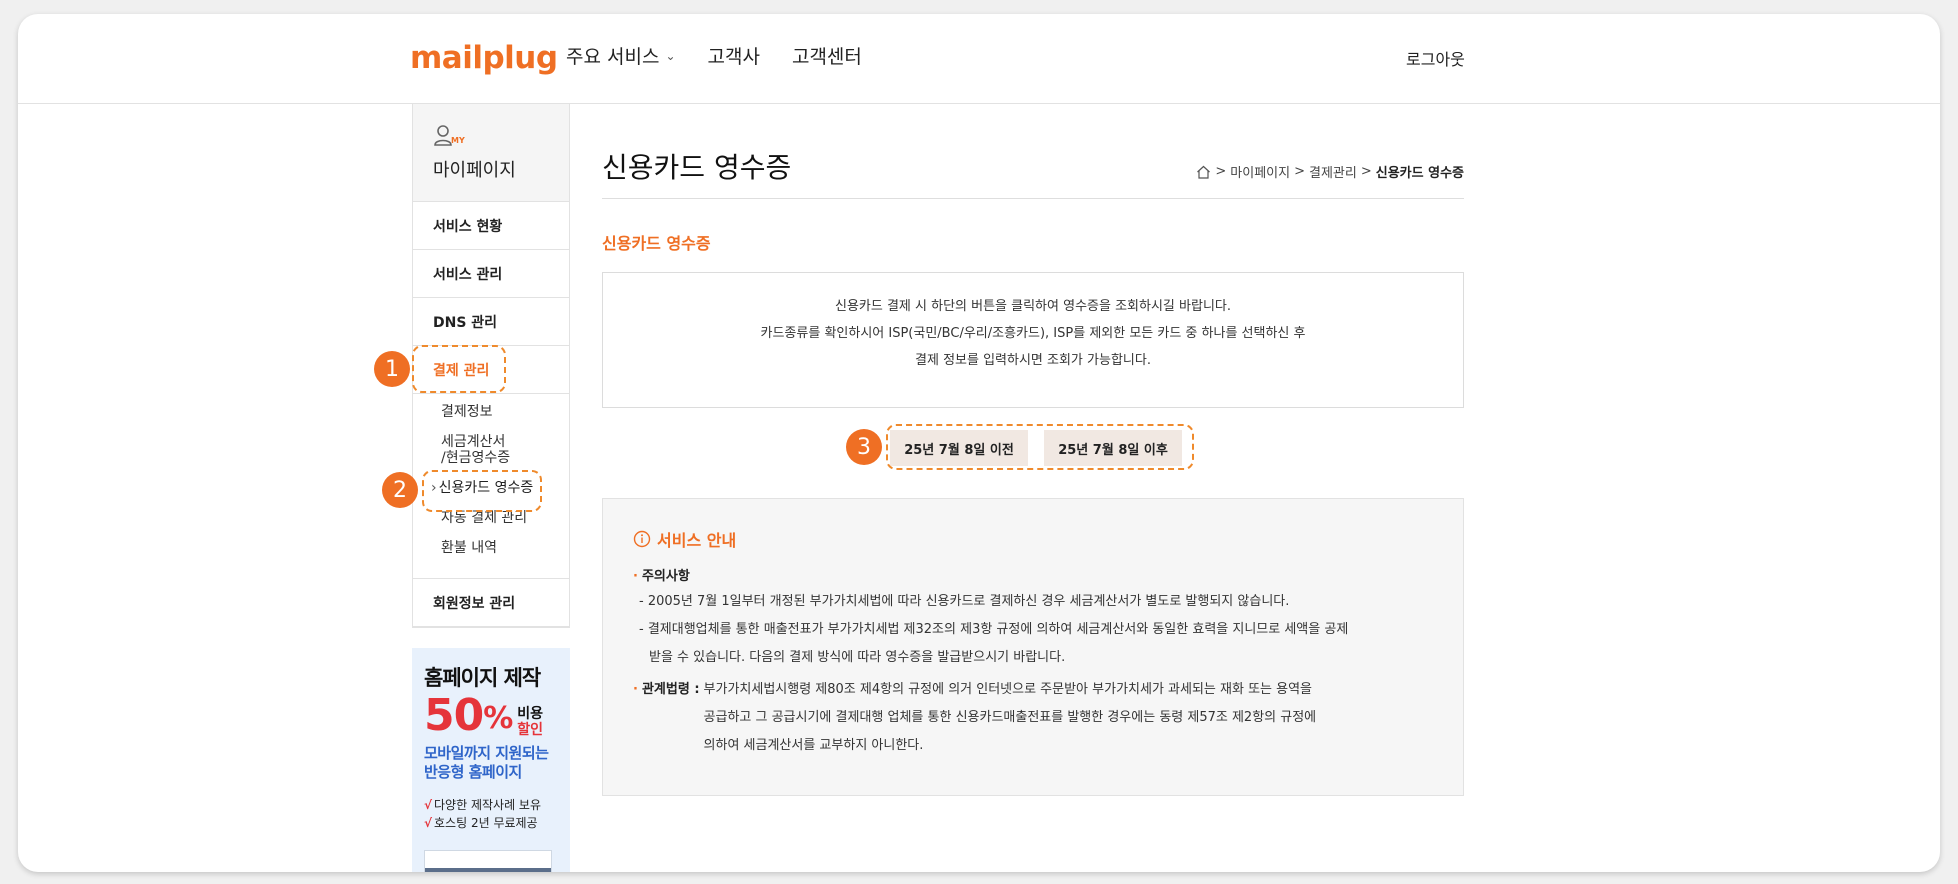 The height and width of the screenshot is (884, 1958). Describe the element at coordinates (488, 805) in the screenshot. I see `banner-check-1: 다양한 제작사례 보유` at that location.